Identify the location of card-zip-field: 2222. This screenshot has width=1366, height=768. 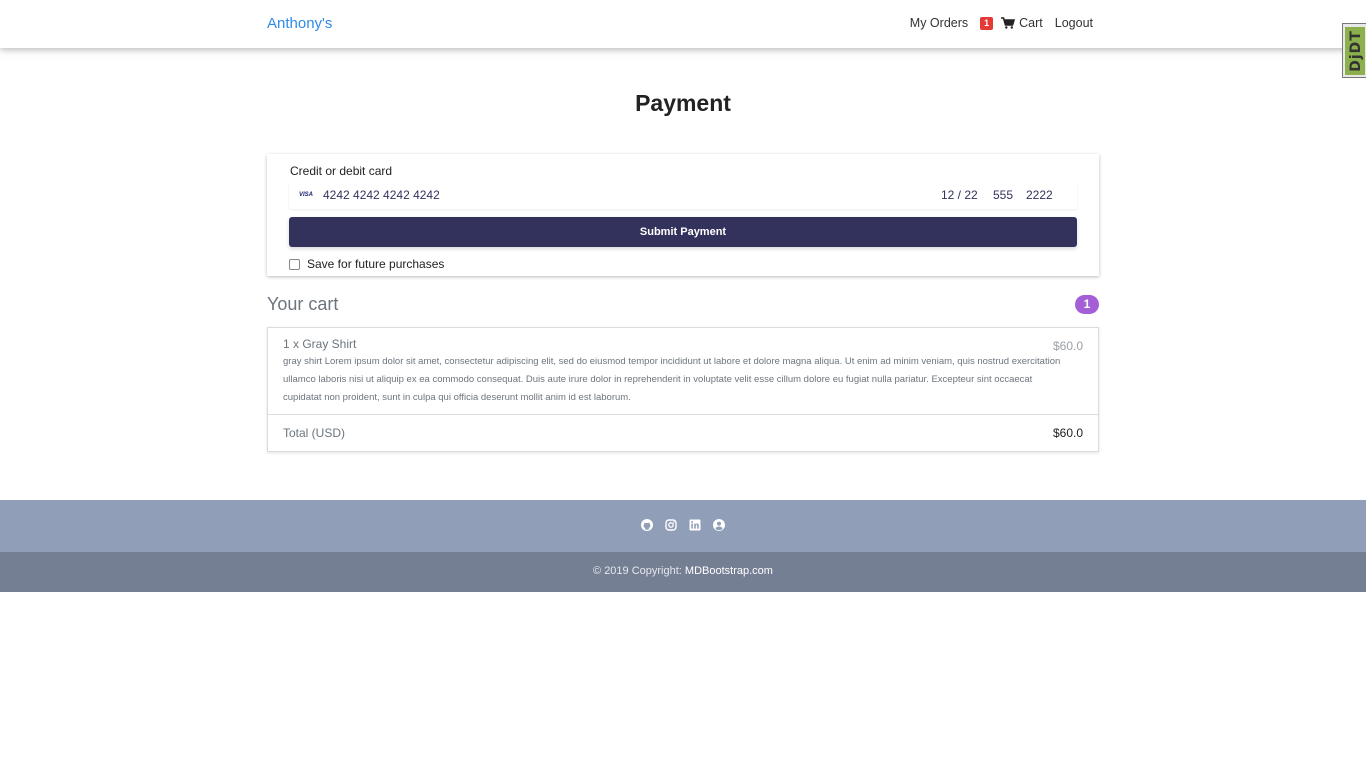
(1039, 195).